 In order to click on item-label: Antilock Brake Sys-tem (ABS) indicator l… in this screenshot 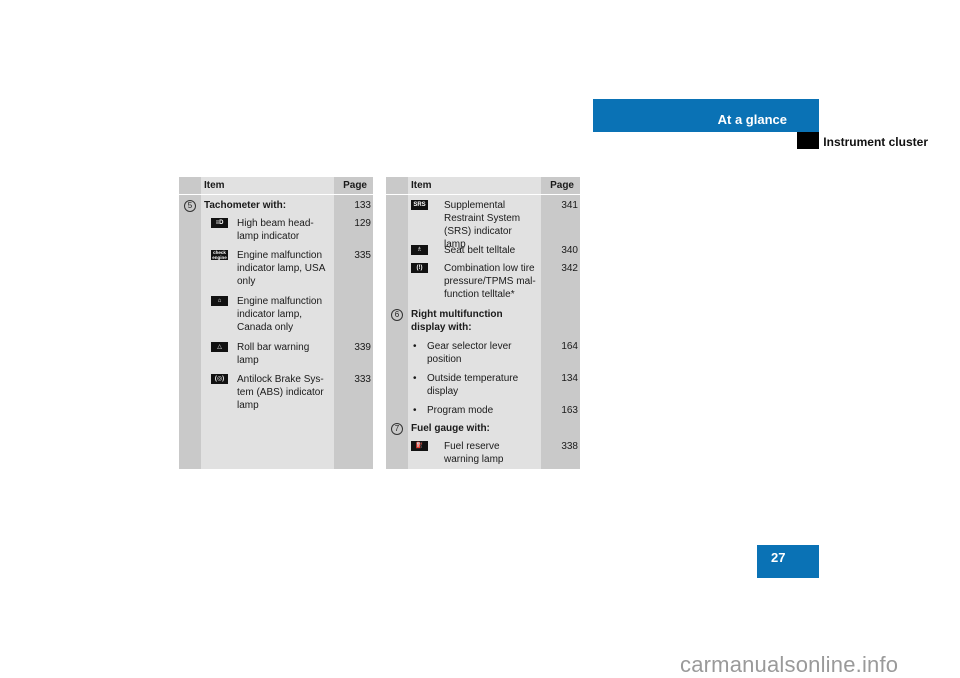, I will do `click(280, 392)`.